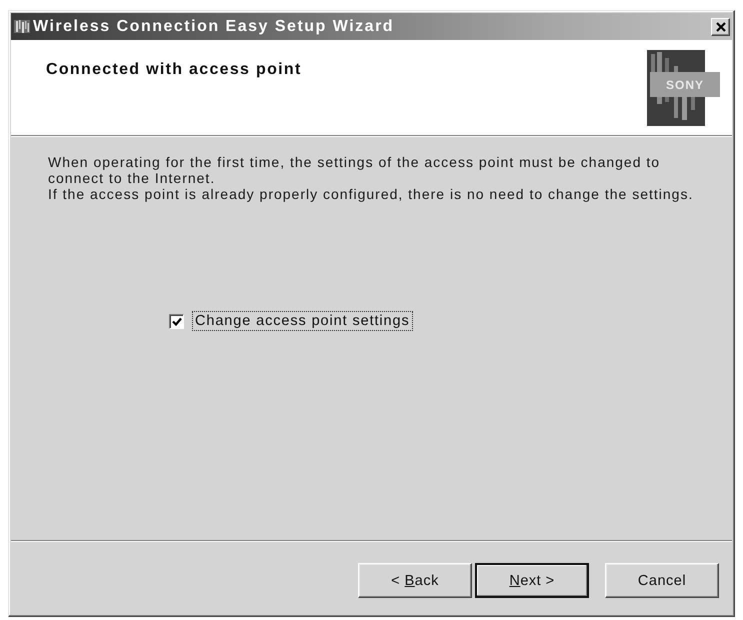 The width and height of the screenshot is (743, 620). I want to click on dialog-button: < Back, so click(415, 580).